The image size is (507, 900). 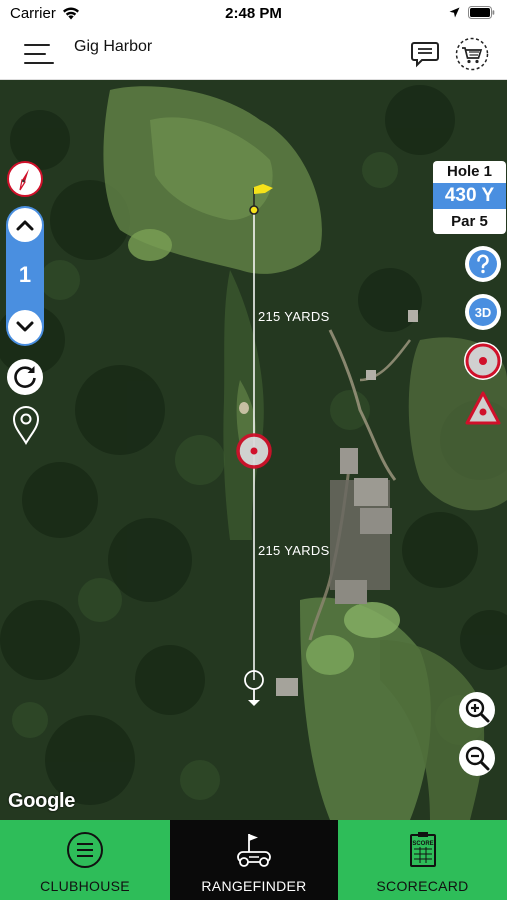 I want to click on compass-button, so click(x=25, y=179).